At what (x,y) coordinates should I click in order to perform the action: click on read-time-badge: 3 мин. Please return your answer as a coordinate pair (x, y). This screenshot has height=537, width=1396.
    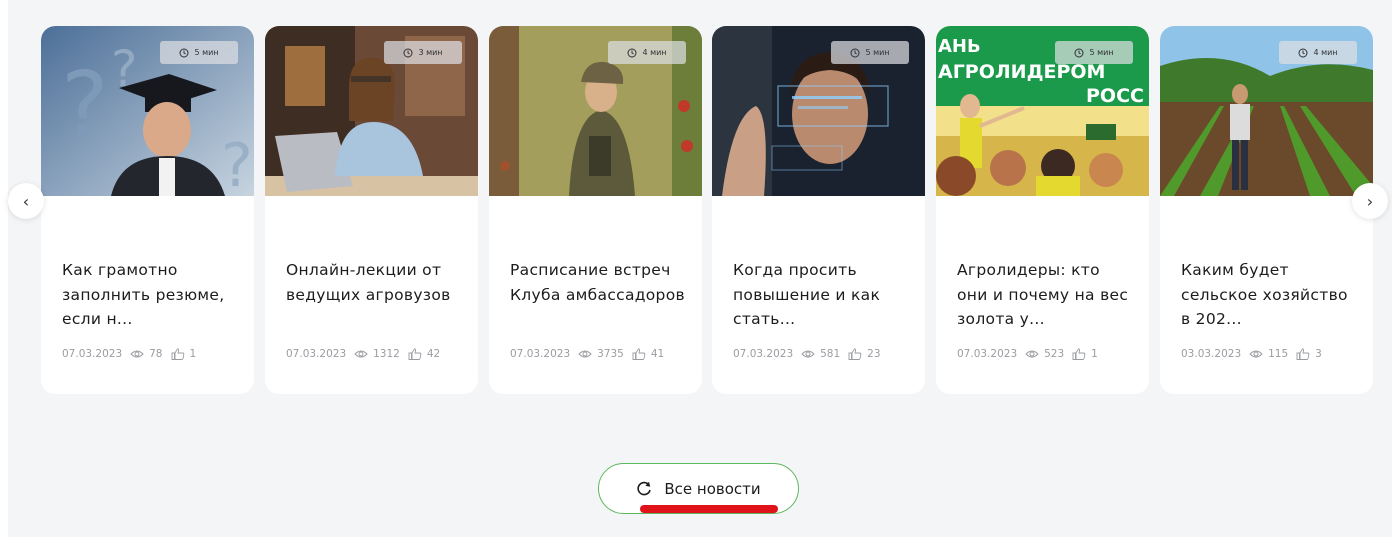
    Looking at the image, I should click on (423, 52).